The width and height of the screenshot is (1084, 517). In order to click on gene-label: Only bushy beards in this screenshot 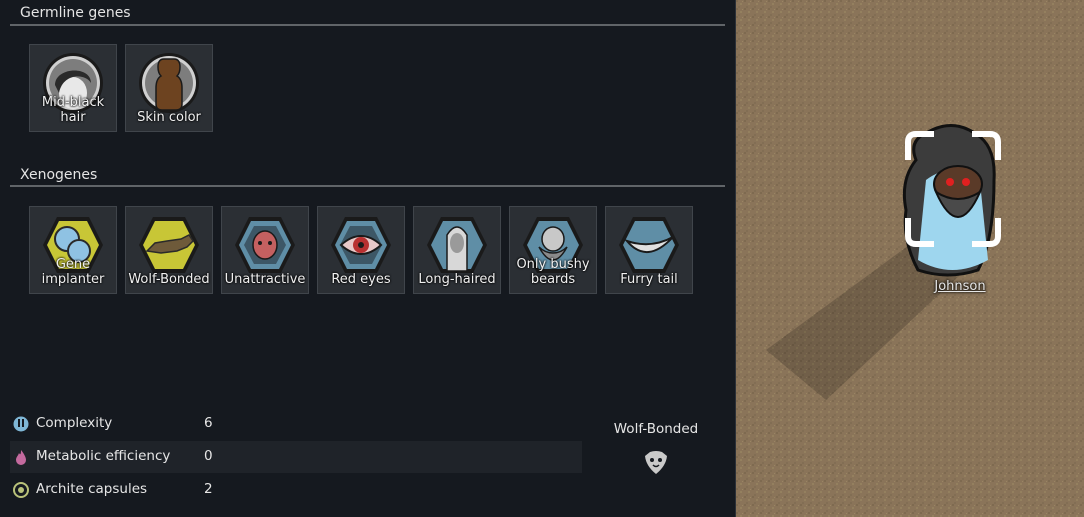, I will do `click(553, 272)`.